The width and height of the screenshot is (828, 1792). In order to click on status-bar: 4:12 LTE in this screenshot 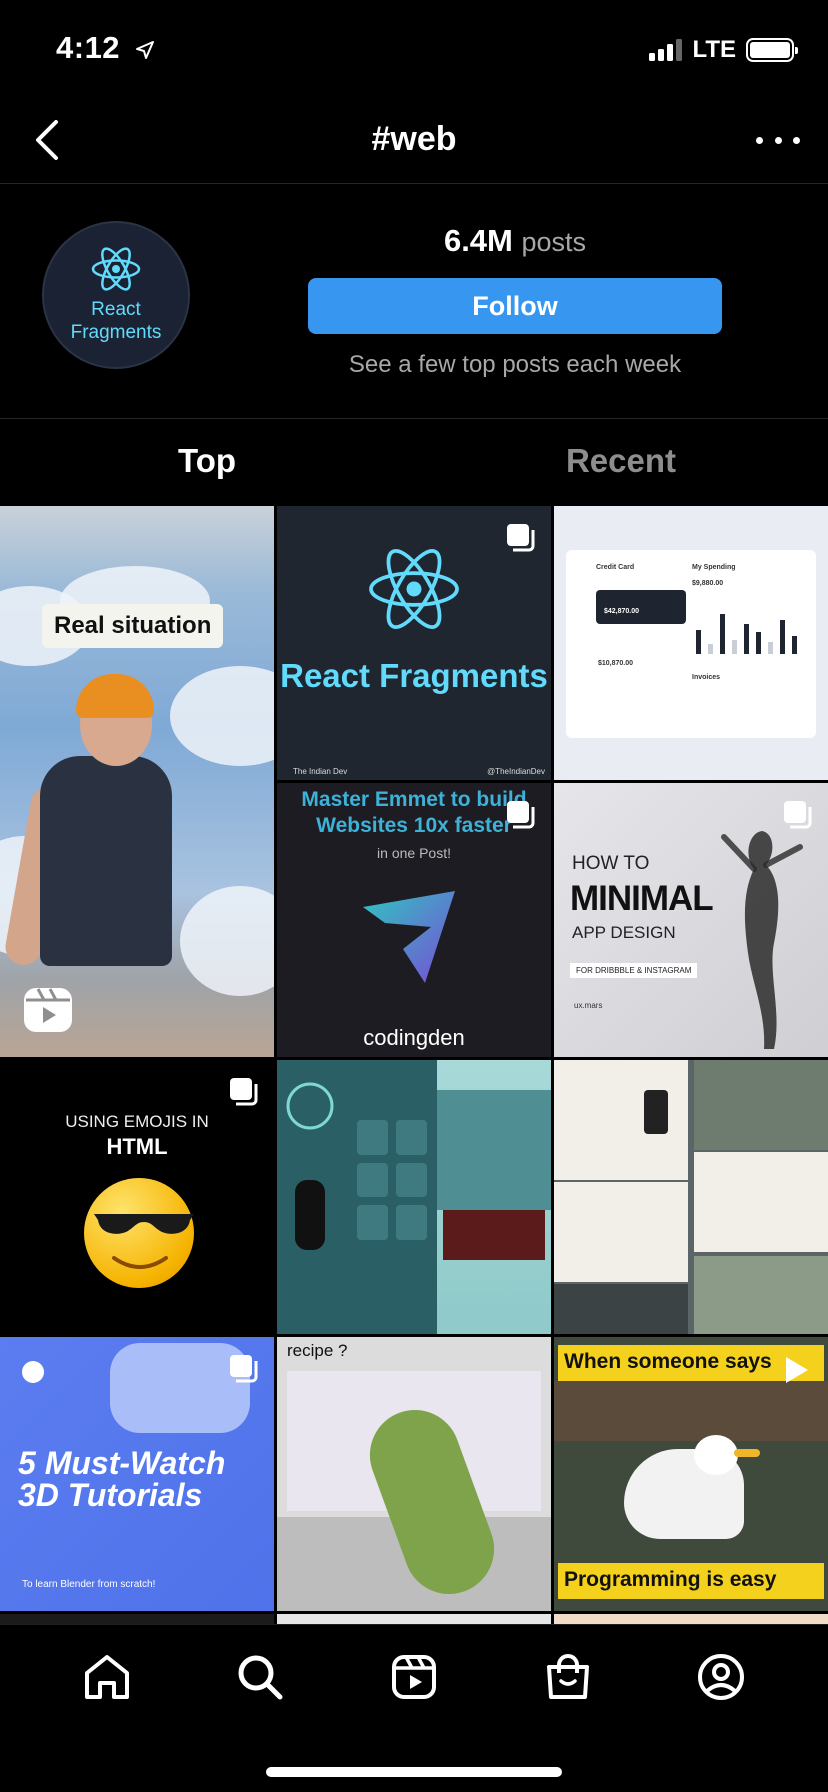, I will do `click(414, 50)`.